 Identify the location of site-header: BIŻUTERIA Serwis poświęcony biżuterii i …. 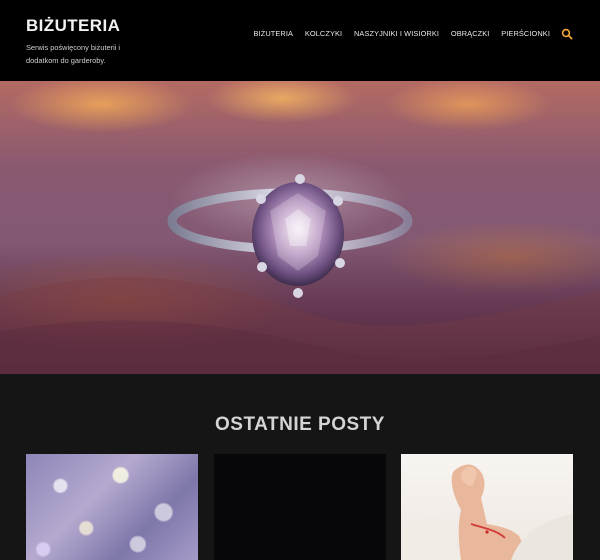
(300, 40).